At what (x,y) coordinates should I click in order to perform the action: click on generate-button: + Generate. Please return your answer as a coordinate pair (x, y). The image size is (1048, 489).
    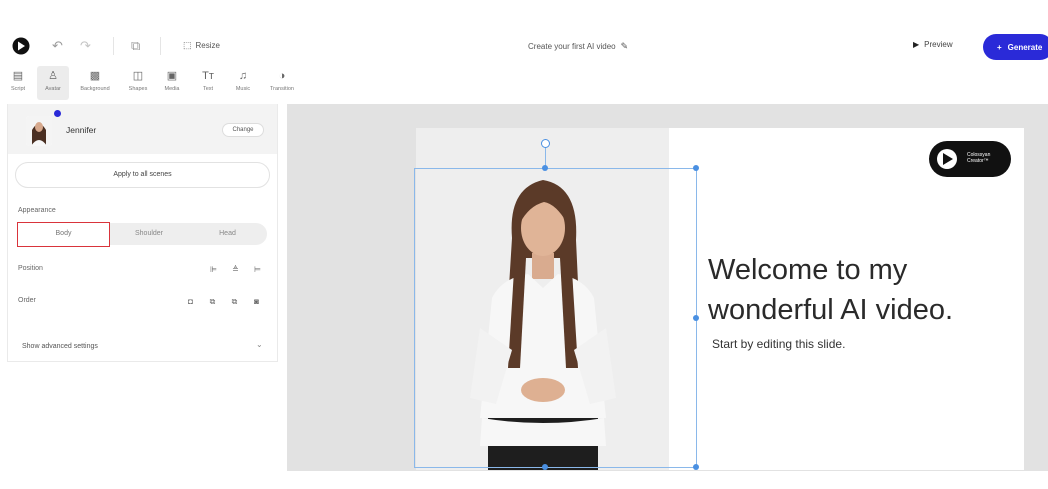
    Looking at the image, I should click on (1015, 47).